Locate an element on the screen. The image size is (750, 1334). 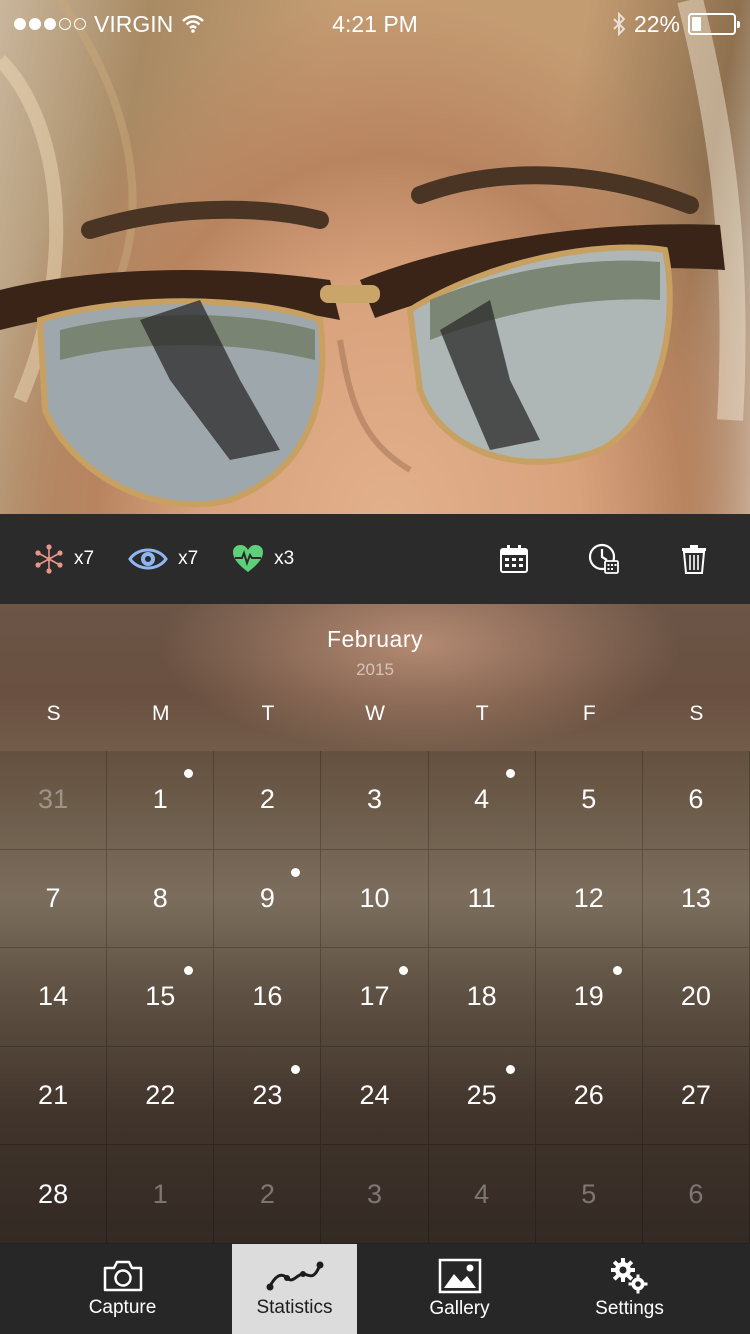
gears-icon is located at coordinates (628, 1276).